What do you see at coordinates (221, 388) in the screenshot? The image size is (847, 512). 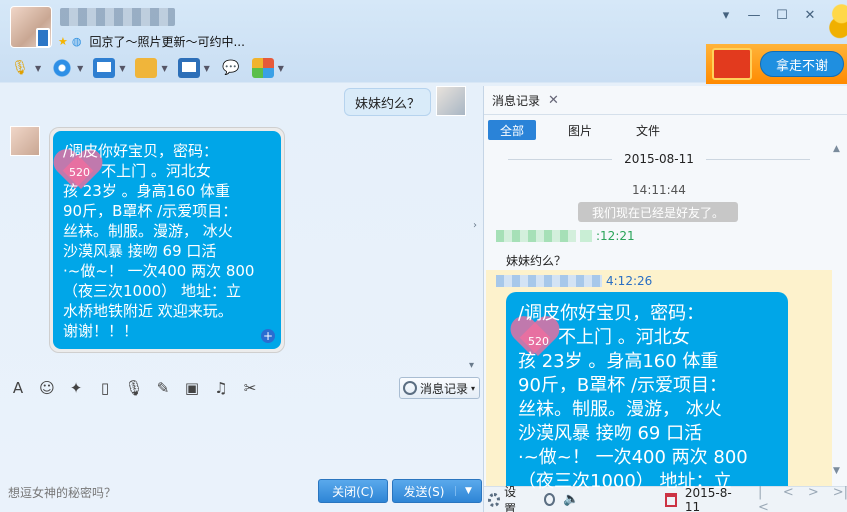 I see `music-icon: ♫` at bounding box center [221, 388].